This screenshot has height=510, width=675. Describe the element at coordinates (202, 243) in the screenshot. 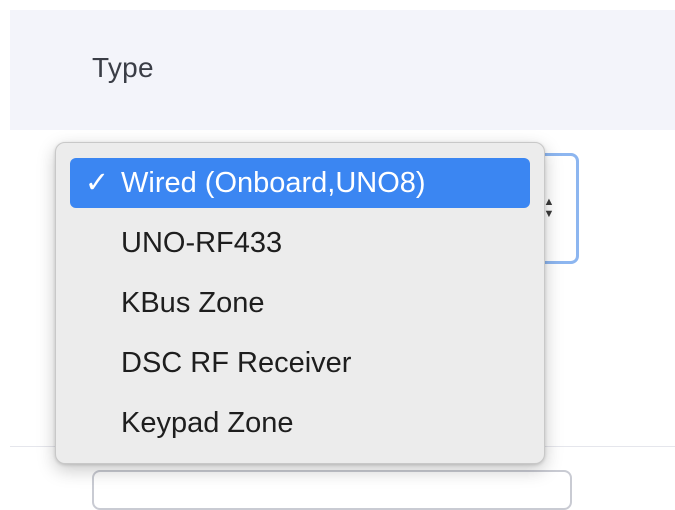

I see `option-label: UNO-RF433` at that location.